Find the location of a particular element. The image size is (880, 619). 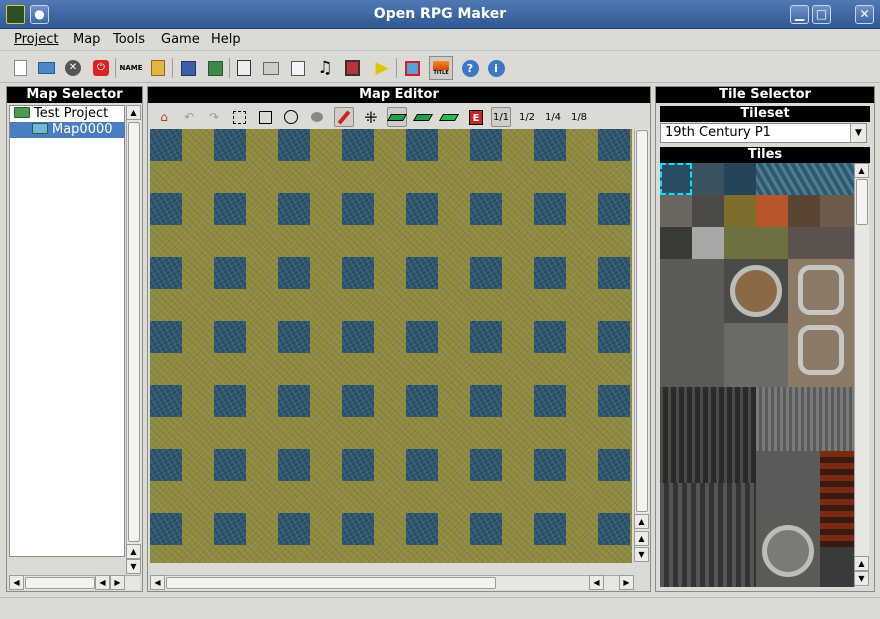

pencil-tool-icon is located at coordinates (344, 117).